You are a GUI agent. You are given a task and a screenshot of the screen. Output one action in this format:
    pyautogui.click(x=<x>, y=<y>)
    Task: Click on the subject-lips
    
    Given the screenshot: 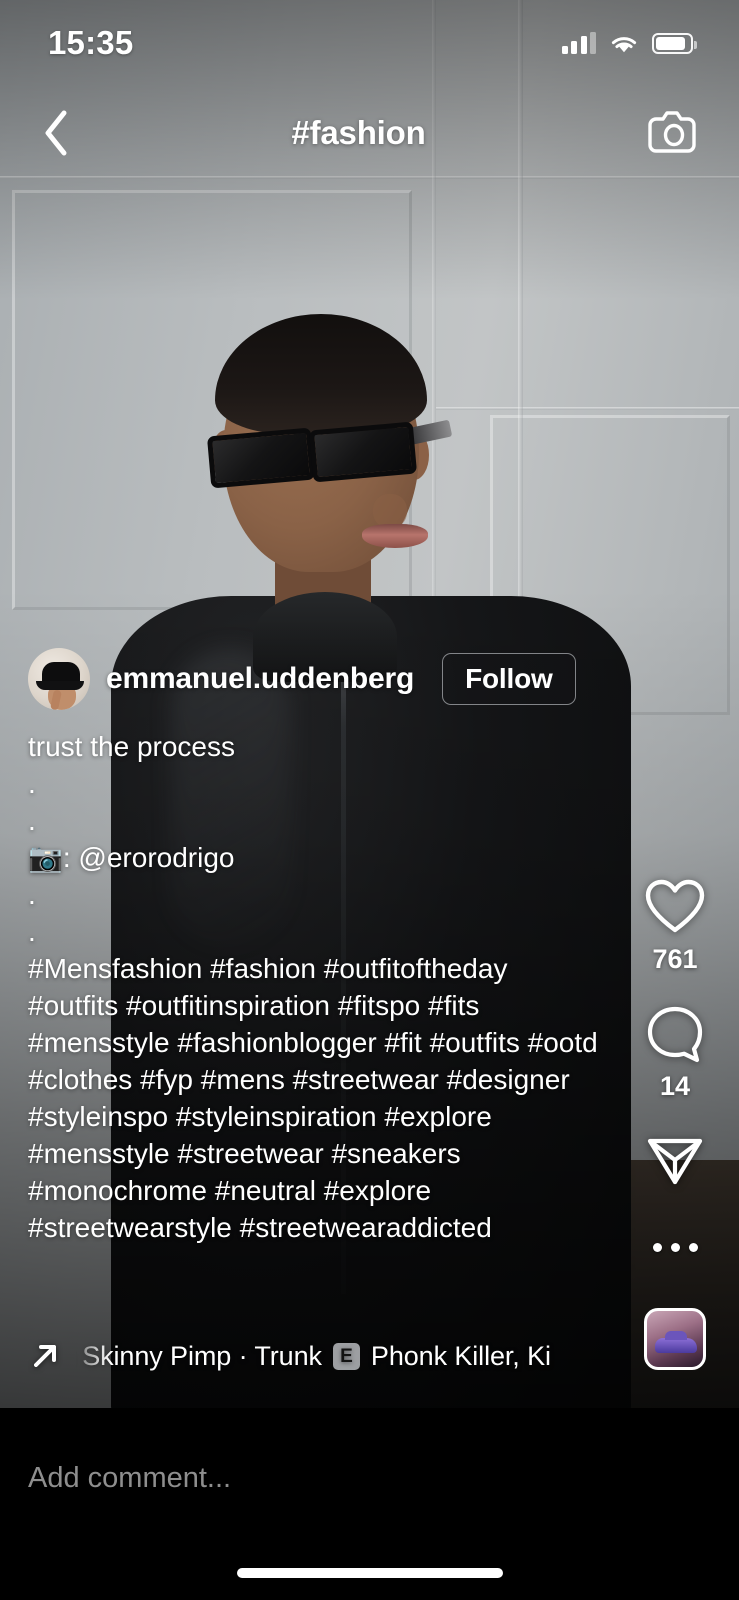 What is the action you would take?
    pyautogui.click(x=394, y=536)
    